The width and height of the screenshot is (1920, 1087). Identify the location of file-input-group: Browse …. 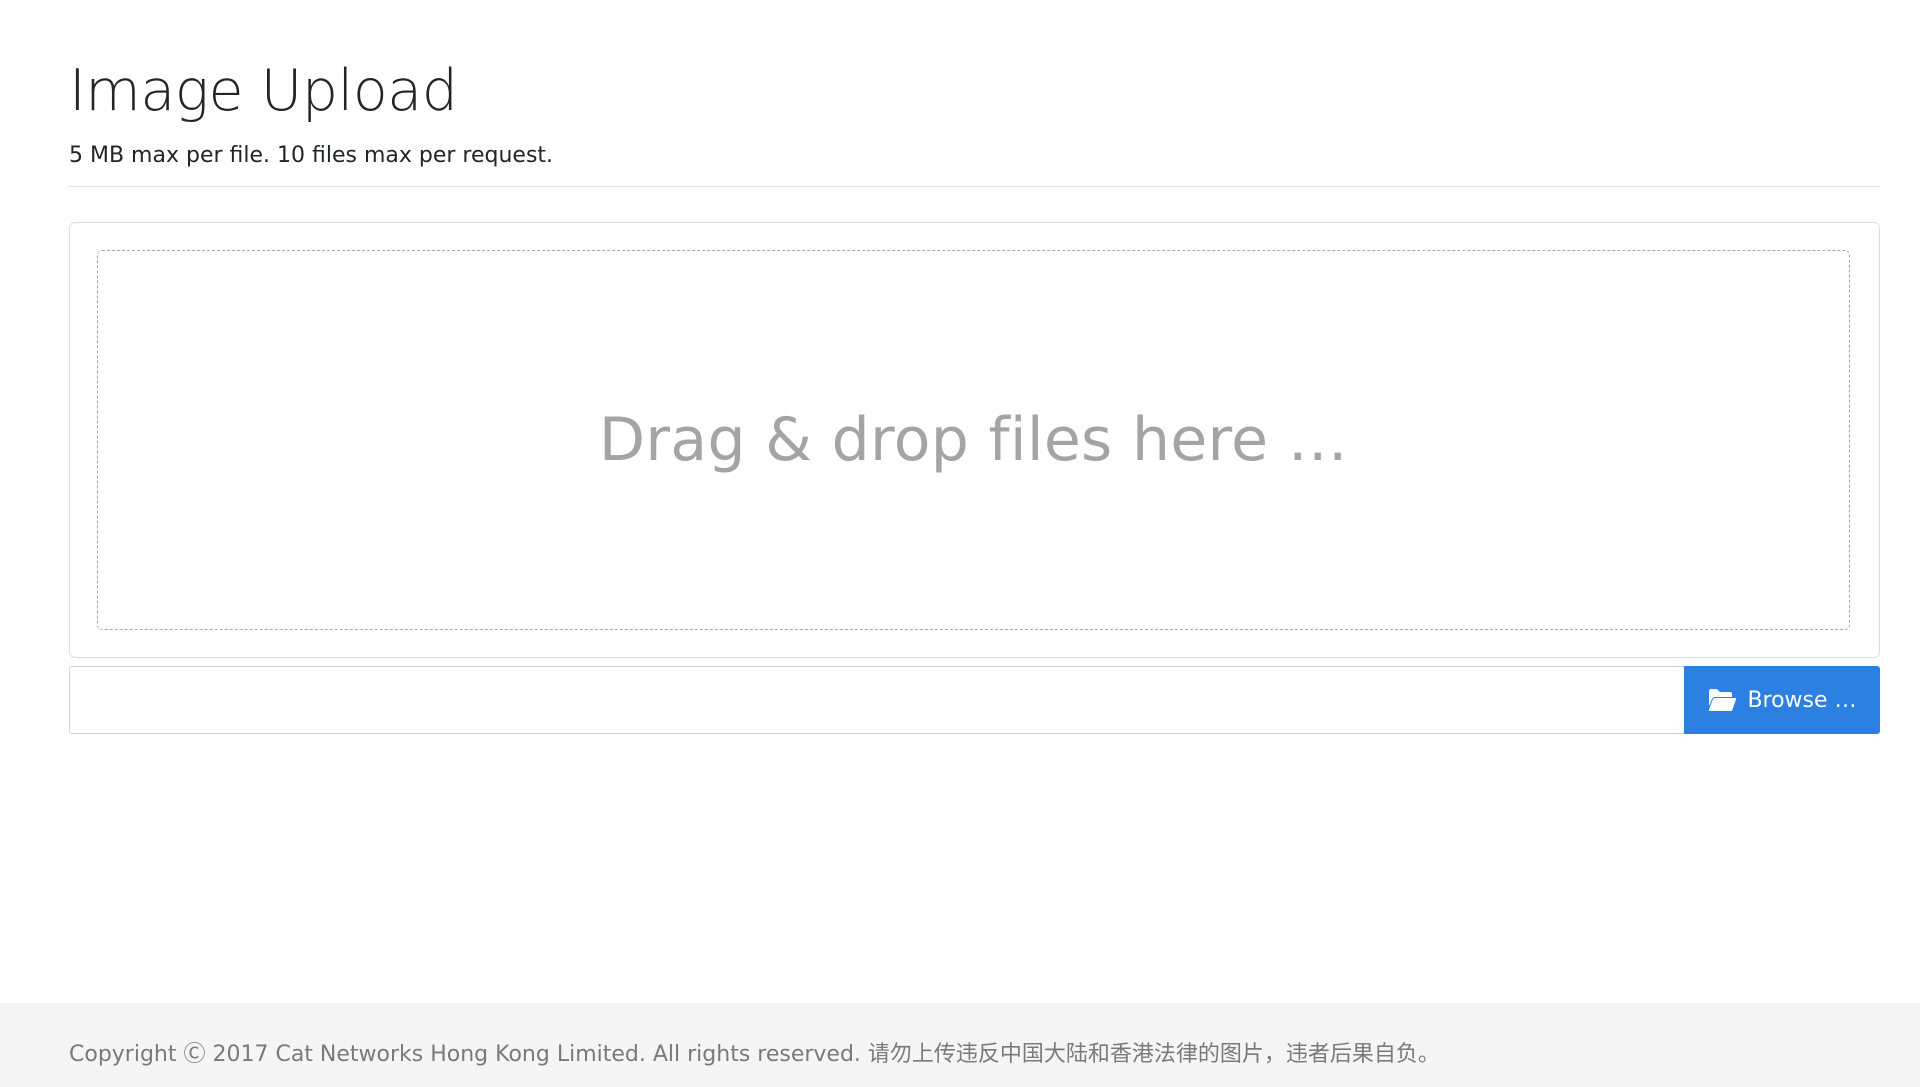
(974, 700).